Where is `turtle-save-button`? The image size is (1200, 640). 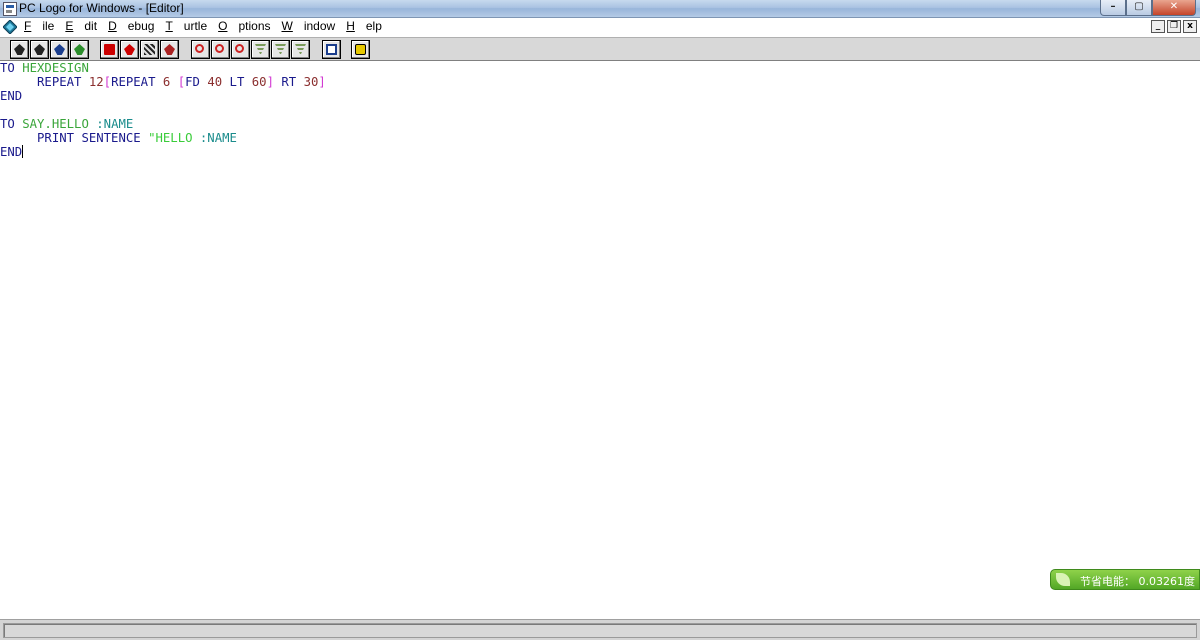
turtle-save-button is located at coordinates (39, 49).